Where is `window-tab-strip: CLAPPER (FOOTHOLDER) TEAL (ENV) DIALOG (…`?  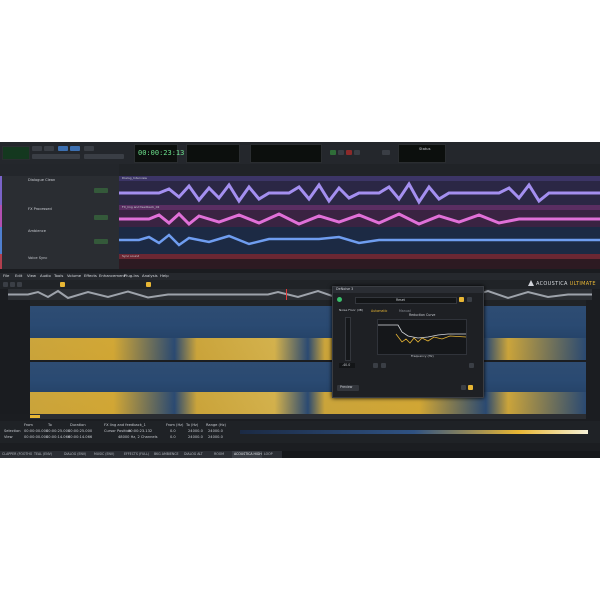 window-tab-strip: CLAPPER (FOOTHOLDER) TEAL (ENV) DIALOG (… is located at coordinates (300, 454).